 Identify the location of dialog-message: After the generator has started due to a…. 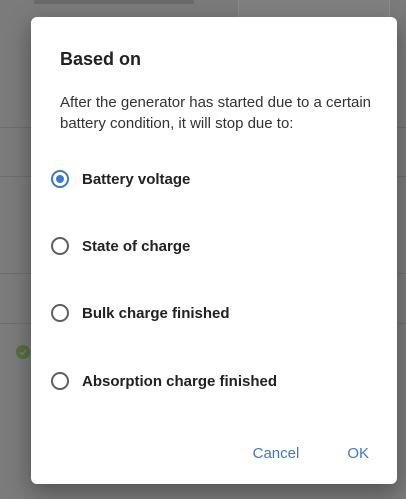
(216, 113).